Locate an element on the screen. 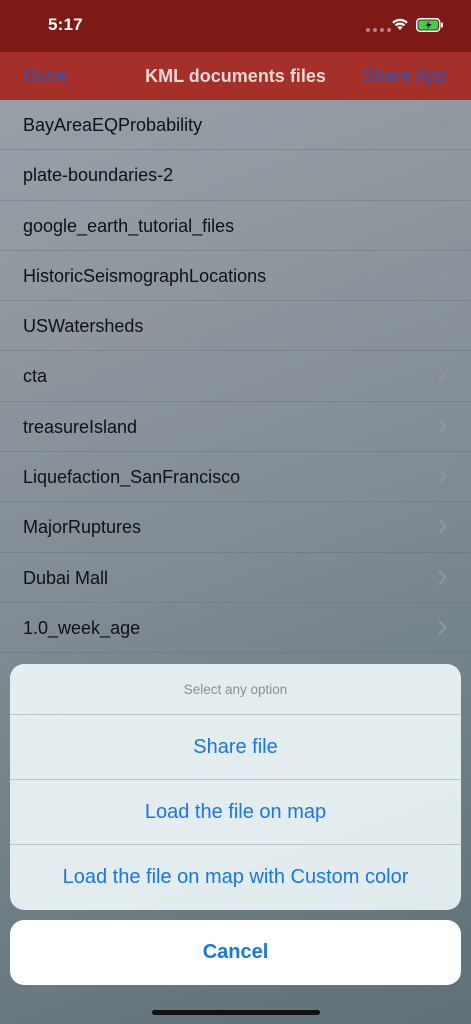 This screenshot has height=1024, width=471. list-item-label: cta is located at coordinates (35, 376).